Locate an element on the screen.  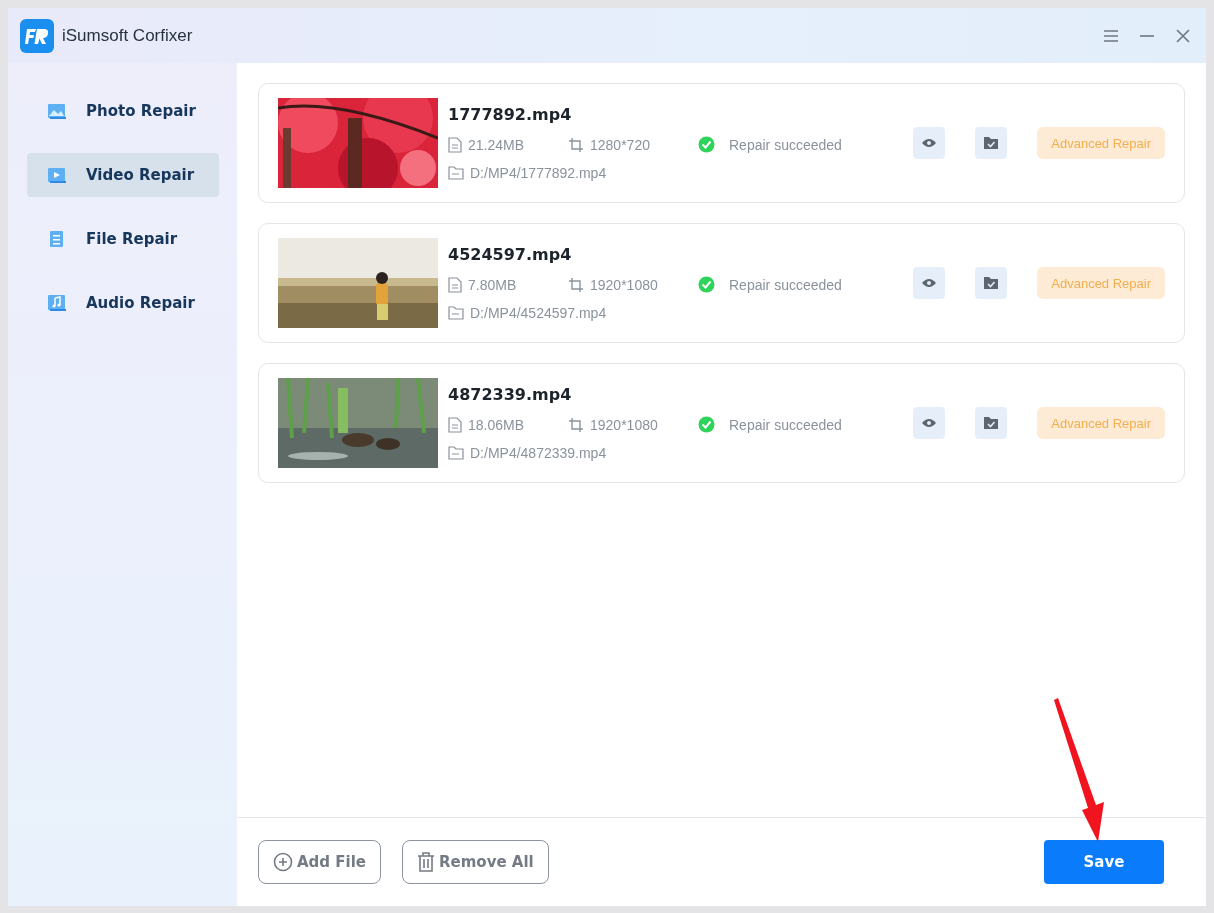
file-size: 18.06MB is located at coordinates (496, 424).